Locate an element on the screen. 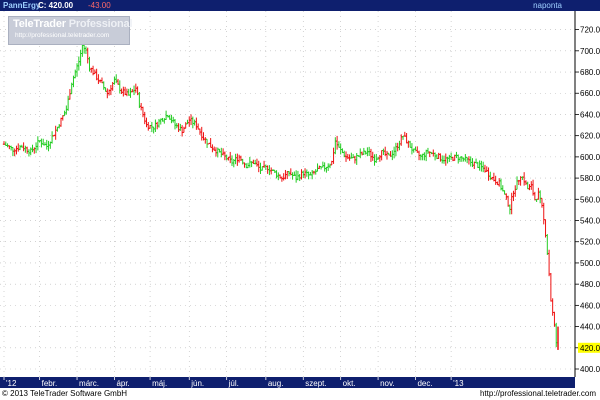 This screenshot has height=400, width=600. y-tick-label: 680.00 is located at coordinates (590, 72).